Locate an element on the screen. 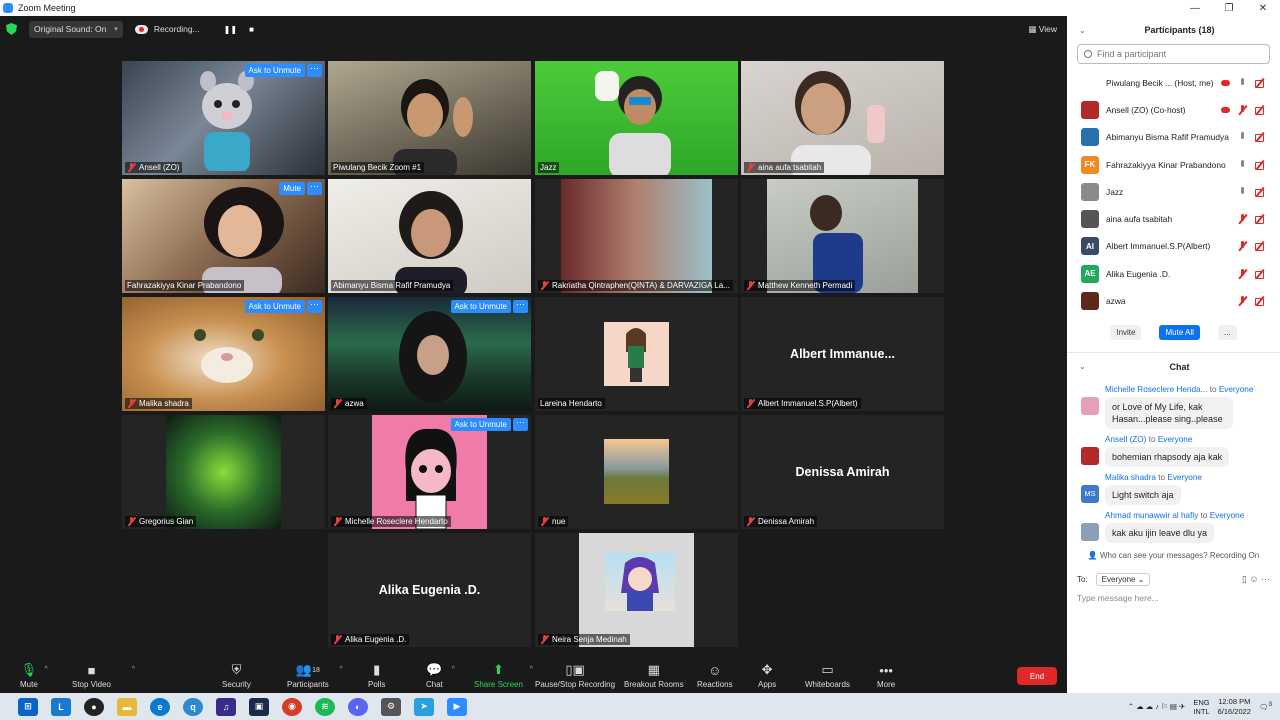  minimize-button: — is located at coordinates (1195, 8).